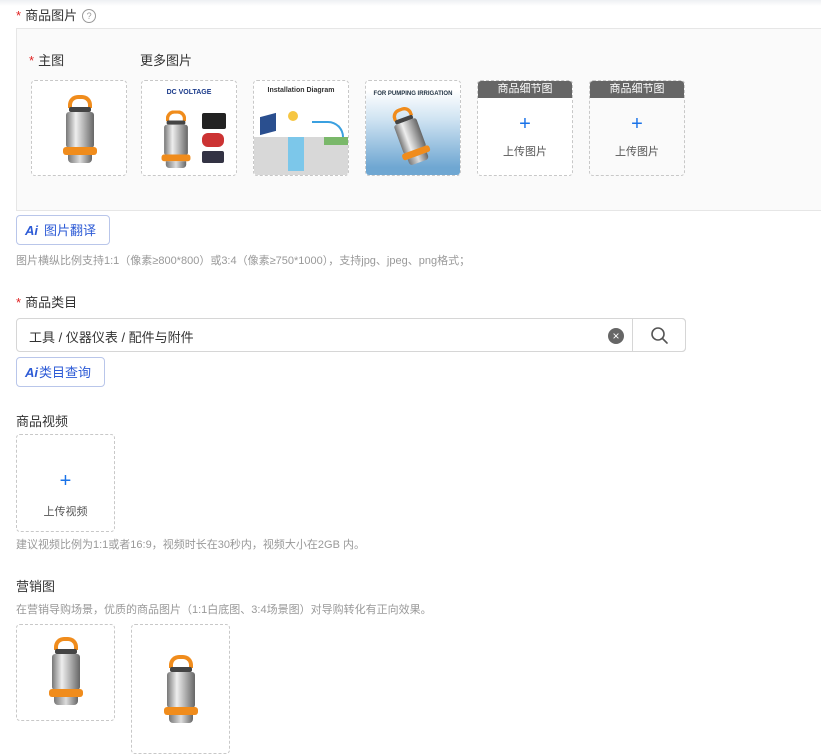 This screenshot has height=754, width=821. Describe the element at coordinates (301, 128) in the screenshot. I see `more-image-thumb: Installation Diagram` at that location.